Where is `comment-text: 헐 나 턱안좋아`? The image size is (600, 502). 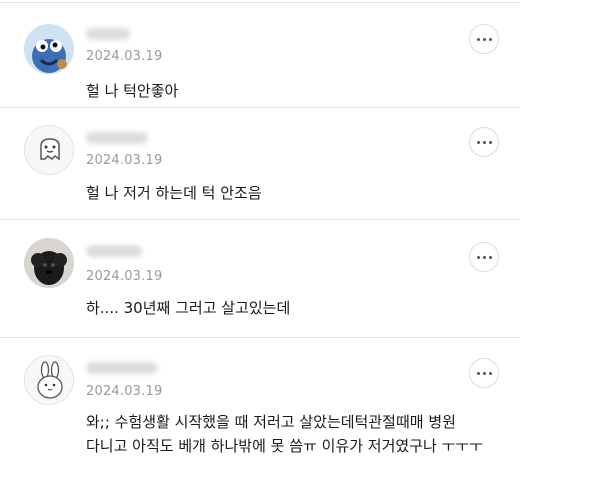 comment-text: 헐 나 턱안좋아 is located at coordinates (132, 91).